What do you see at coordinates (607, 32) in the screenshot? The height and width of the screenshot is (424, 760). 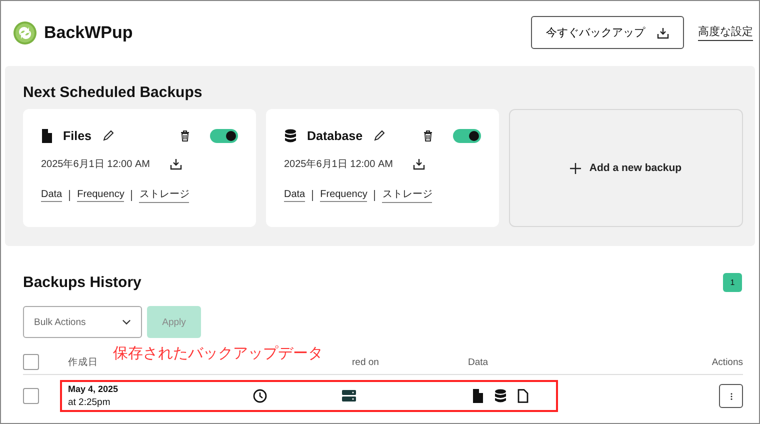 I see `backup-now-button: 今すぐバックアップ` at bounding box center [607, 32].